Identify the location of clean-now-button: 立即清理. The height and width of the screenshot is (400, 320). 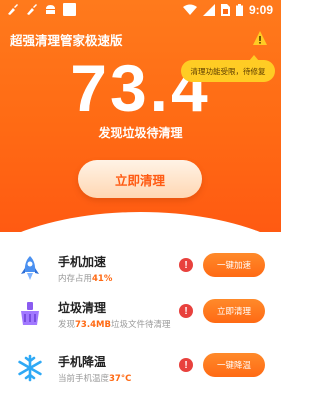
(140, 179).